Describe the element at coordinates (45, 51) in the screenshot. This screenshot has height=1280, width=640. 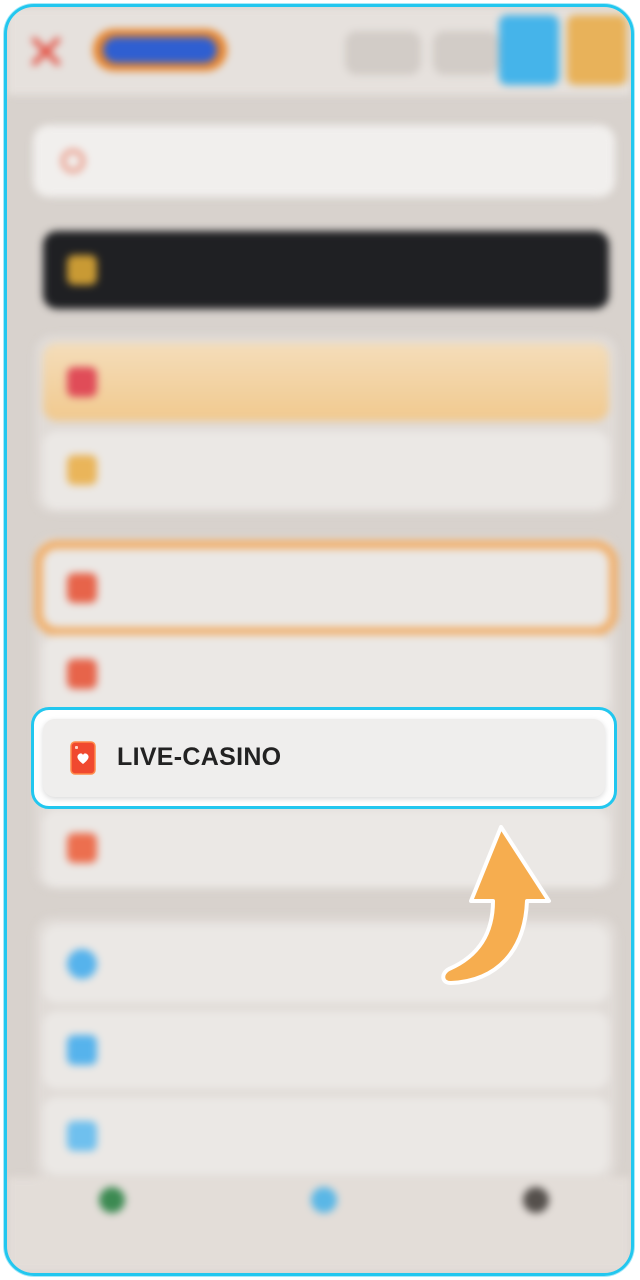
I see `close-icon` at that location.